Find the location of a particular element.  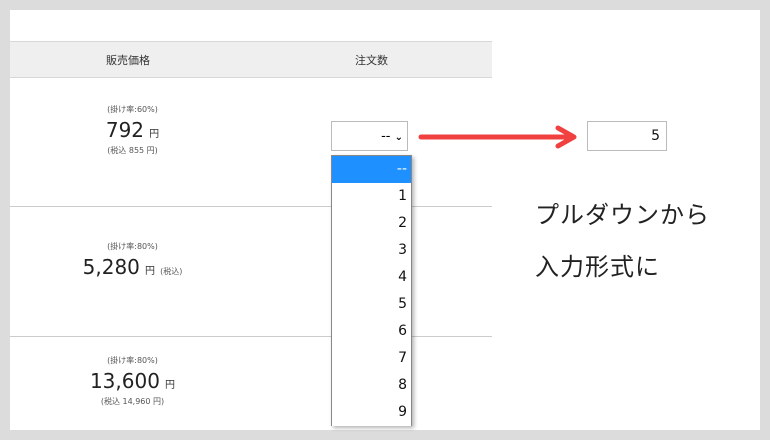

select-value: -- is located at coordinates (386, 136).